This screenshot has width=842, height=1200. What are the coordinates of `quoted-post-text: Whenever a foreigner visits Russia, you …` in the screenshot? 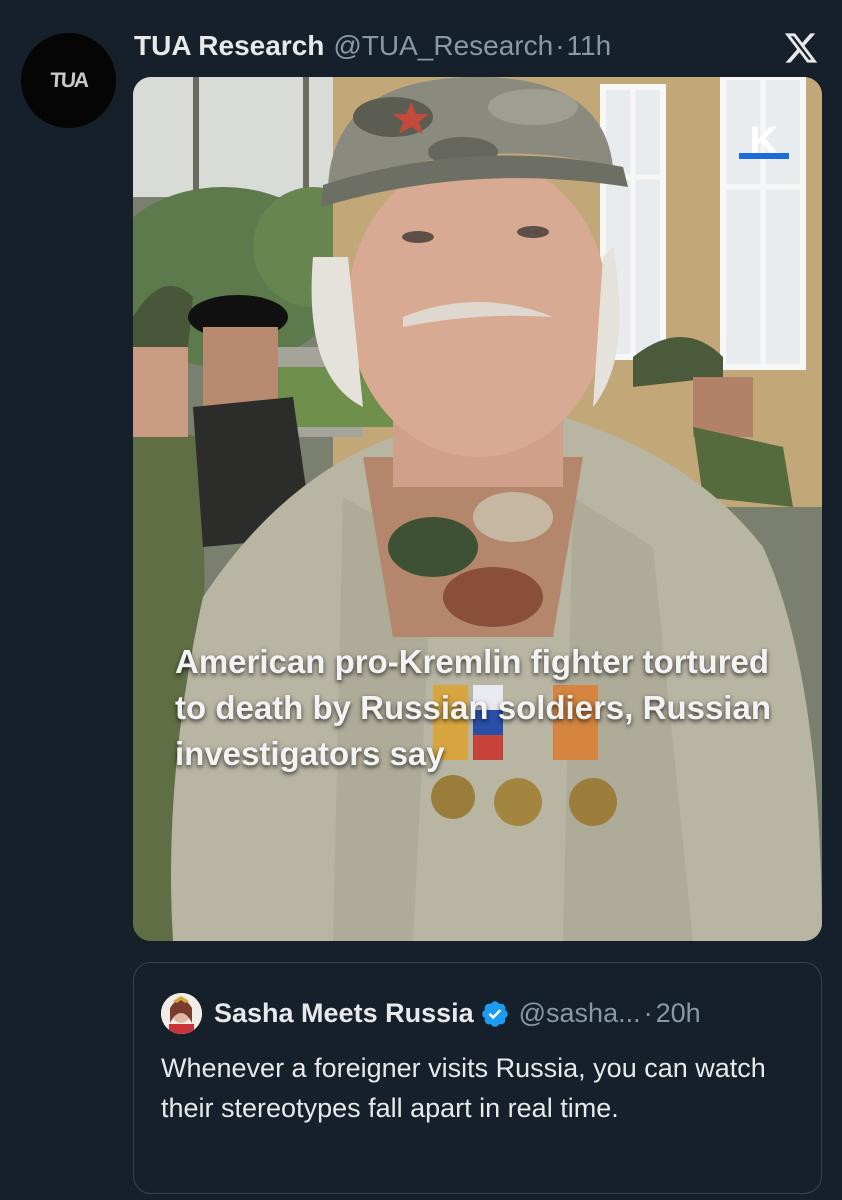 It's located at (463, 1088).